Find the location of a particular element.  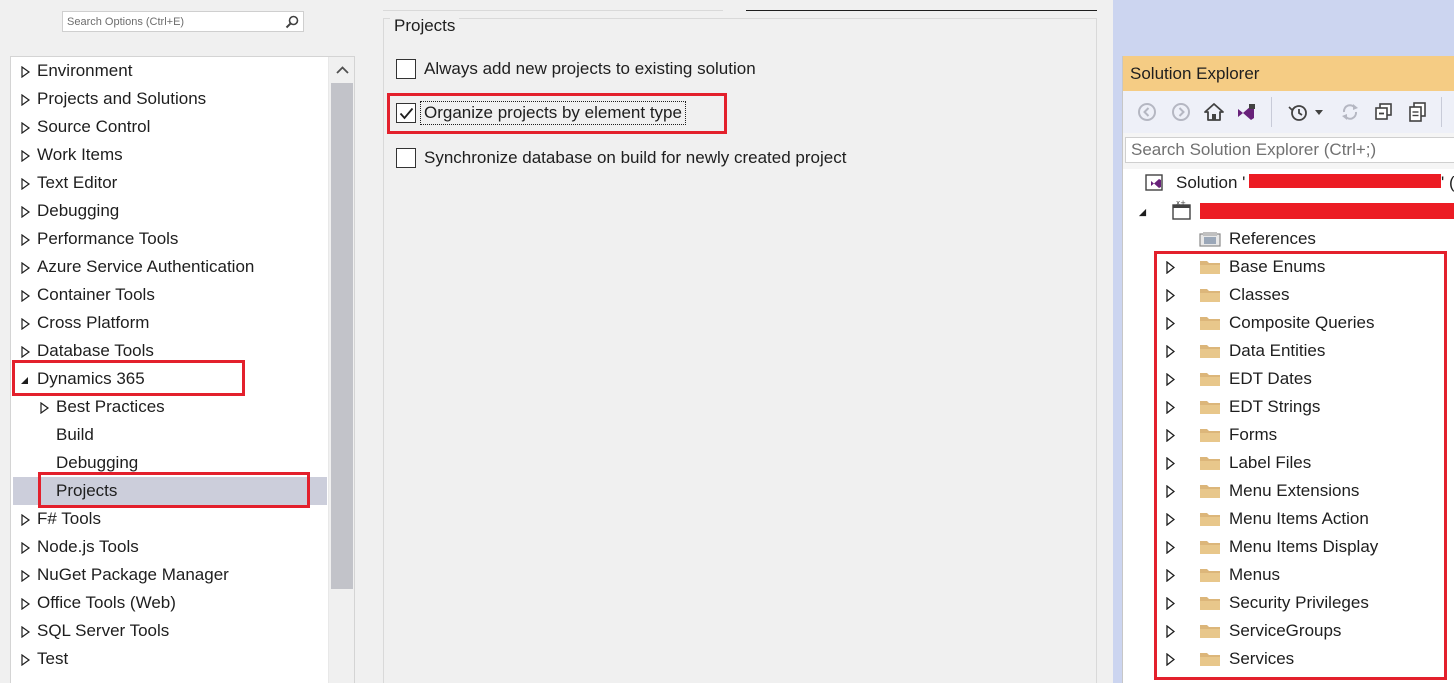

options-tree-item: Office Tools (Web) is located at coordinates (170, 603).